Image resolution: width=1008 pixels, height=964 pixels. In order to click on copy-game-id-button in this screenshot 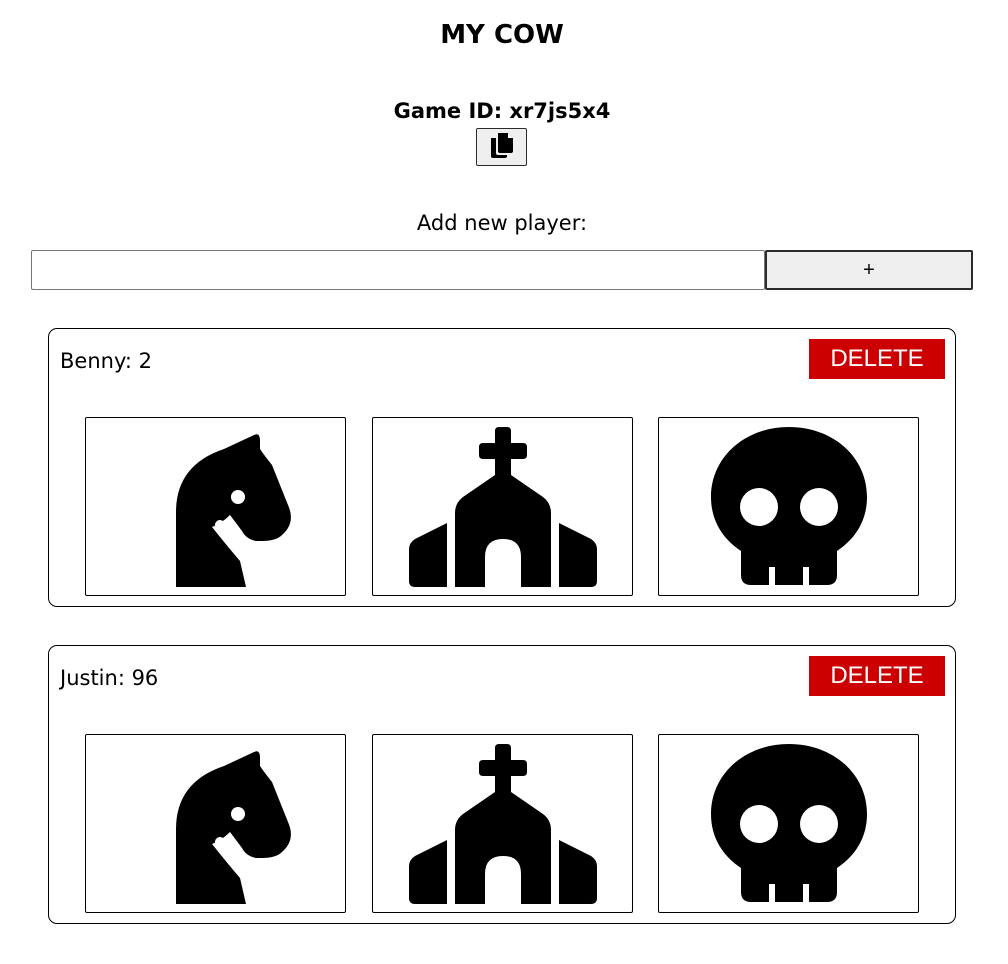, I will do `click(501, 147)`.